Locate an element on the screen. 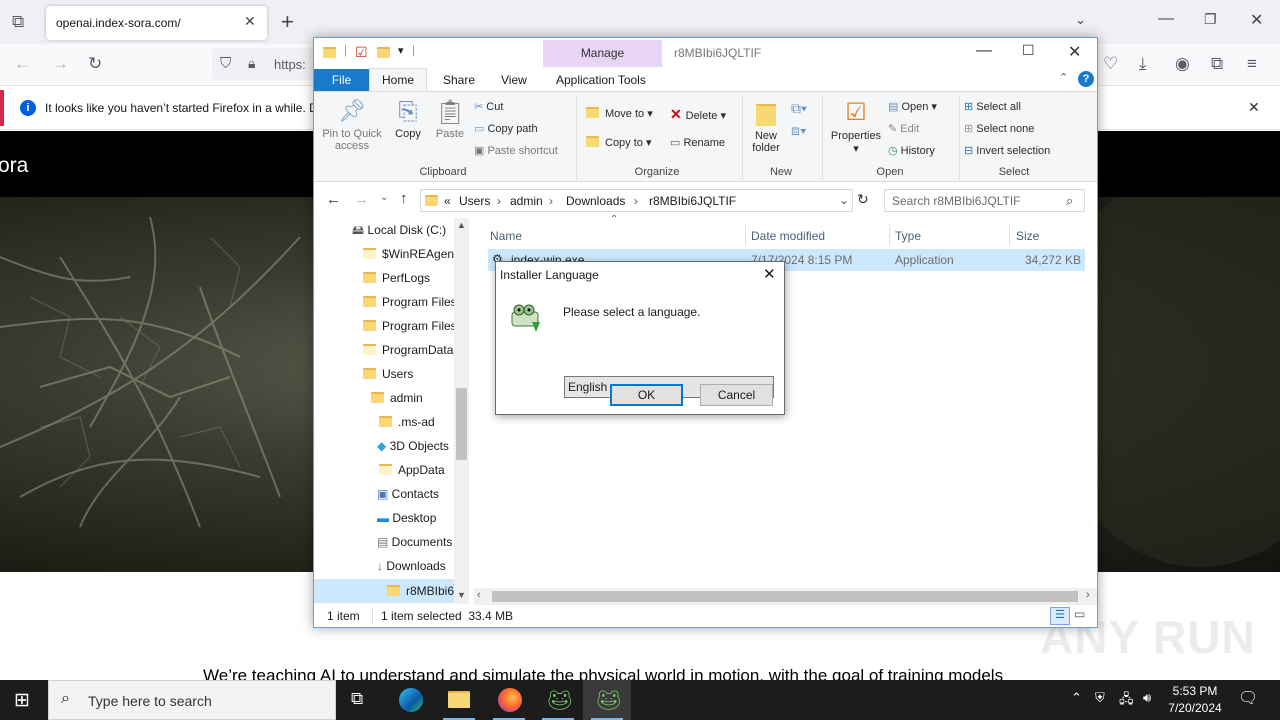 This screenshot has height=720, width=1280. tab-file: File is located at coordinates (341, 80).